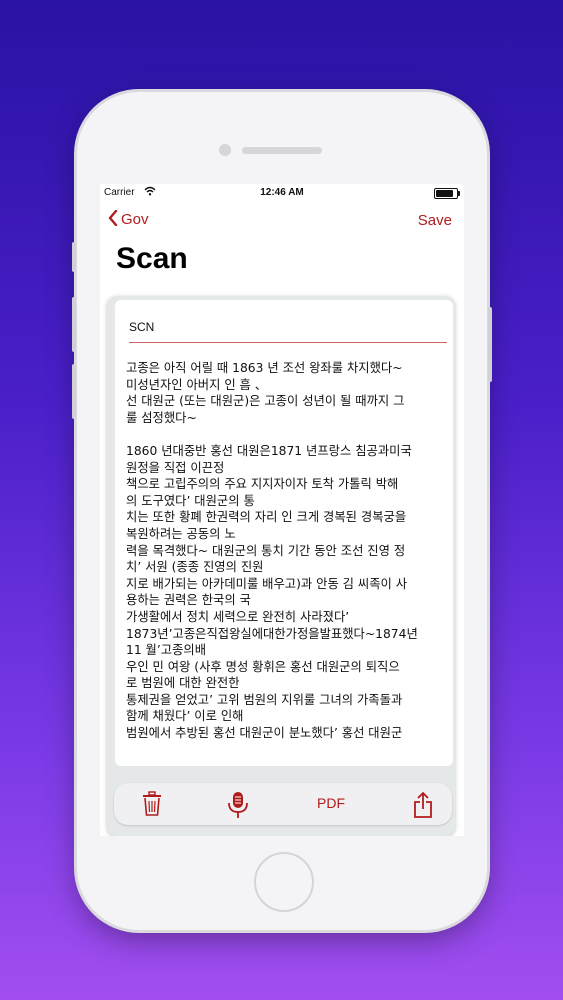 The height and width of the screenshot is (1000, 563). Describe the element at coordinates (225, 150) in the screenshot. I see `front-camera` at that location.